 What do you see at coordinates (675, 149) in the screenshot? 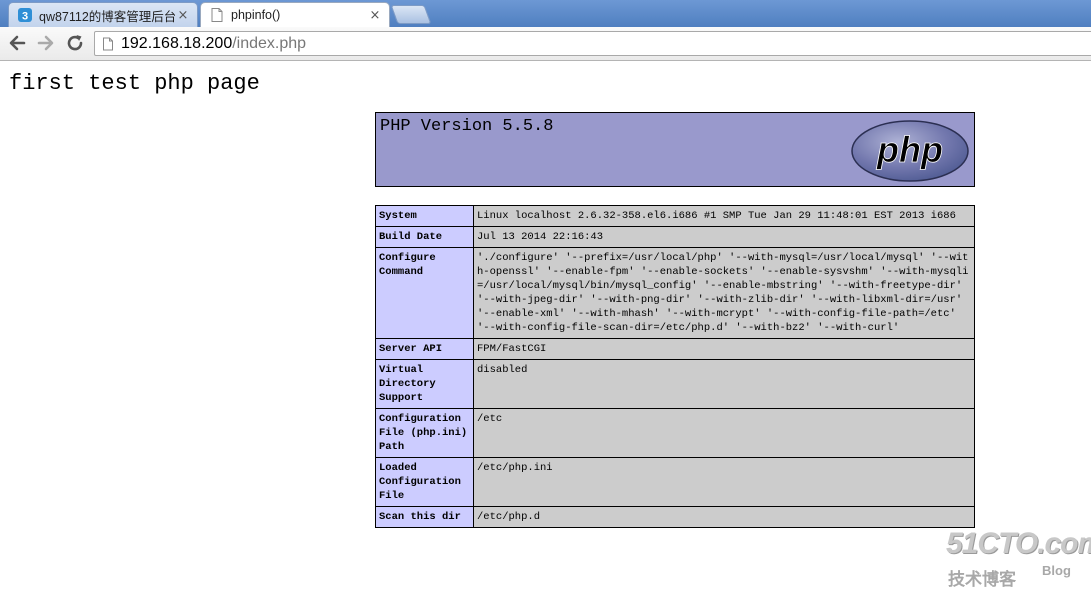
I see `php-version-header: PHP Version 5.5.8 php` at bounding box center [675, 149].